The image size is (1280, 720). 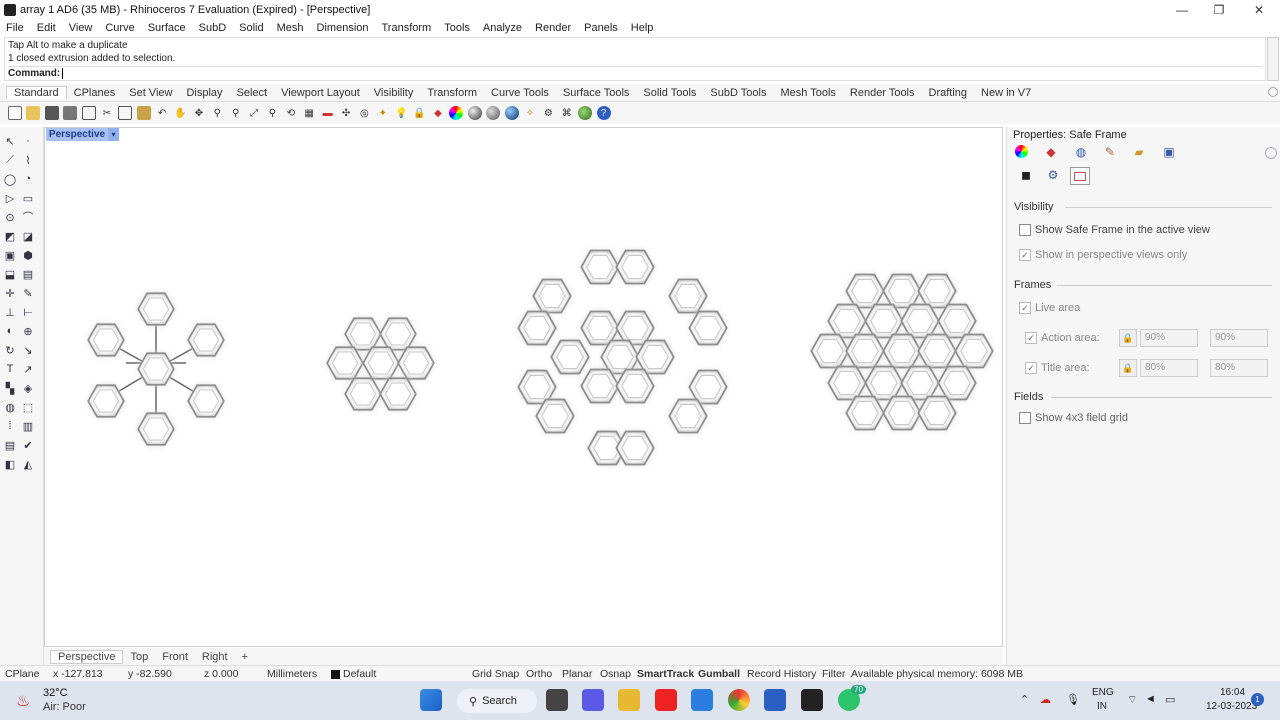 I want to click on smarttrack-toggle: SmartTrack, so click(x=665, y=674).